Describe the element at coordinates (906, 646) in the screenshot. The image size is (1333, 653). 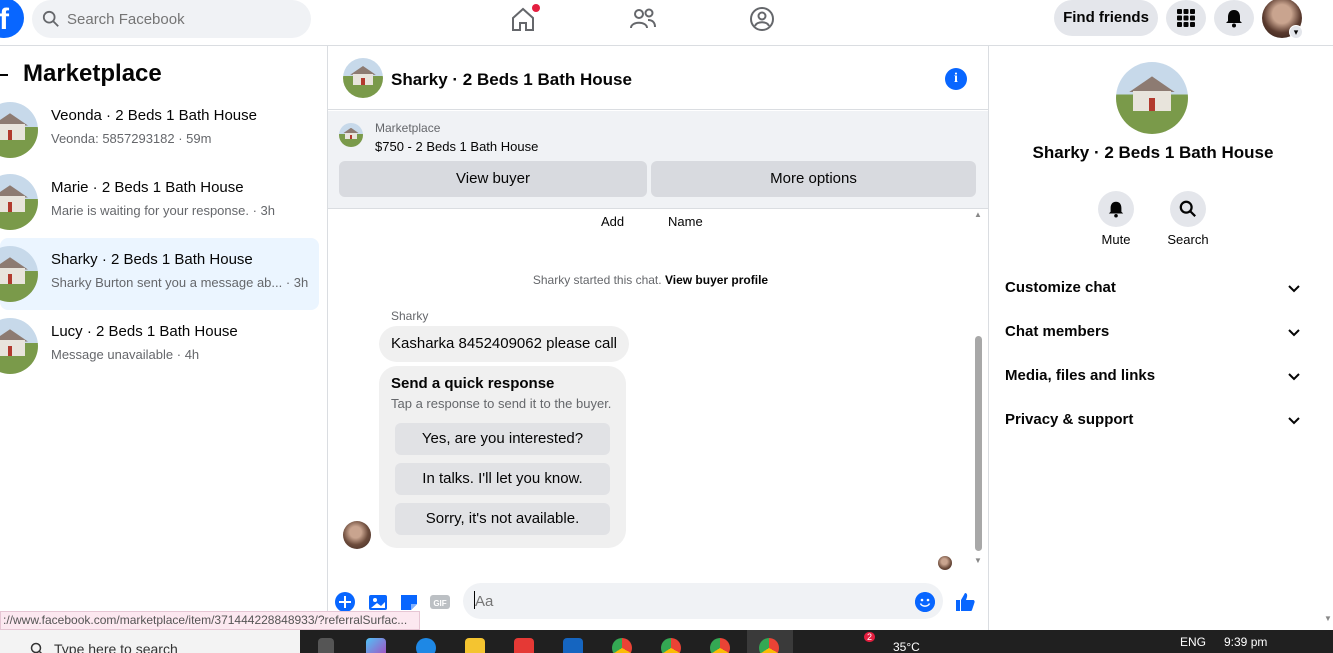
I see `temperature: 35°C` at that location.